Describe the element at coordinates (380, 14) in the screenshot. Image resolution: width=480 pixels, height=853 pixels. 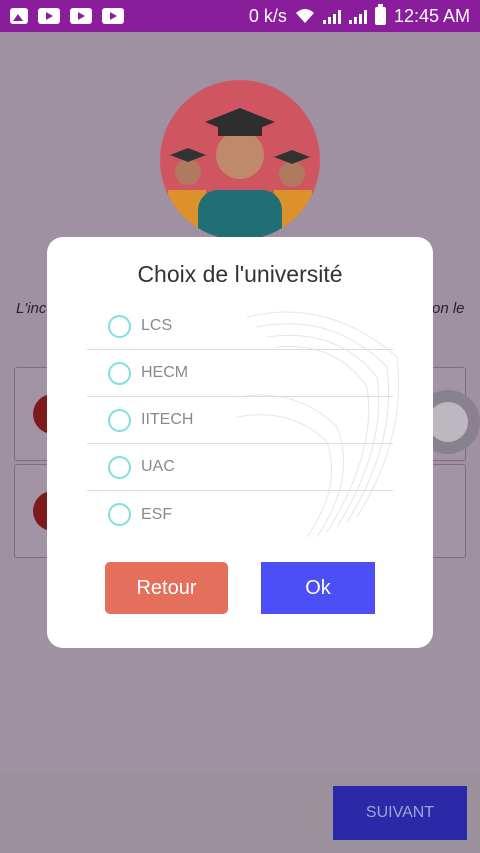
I see `battery-icon` at that location.